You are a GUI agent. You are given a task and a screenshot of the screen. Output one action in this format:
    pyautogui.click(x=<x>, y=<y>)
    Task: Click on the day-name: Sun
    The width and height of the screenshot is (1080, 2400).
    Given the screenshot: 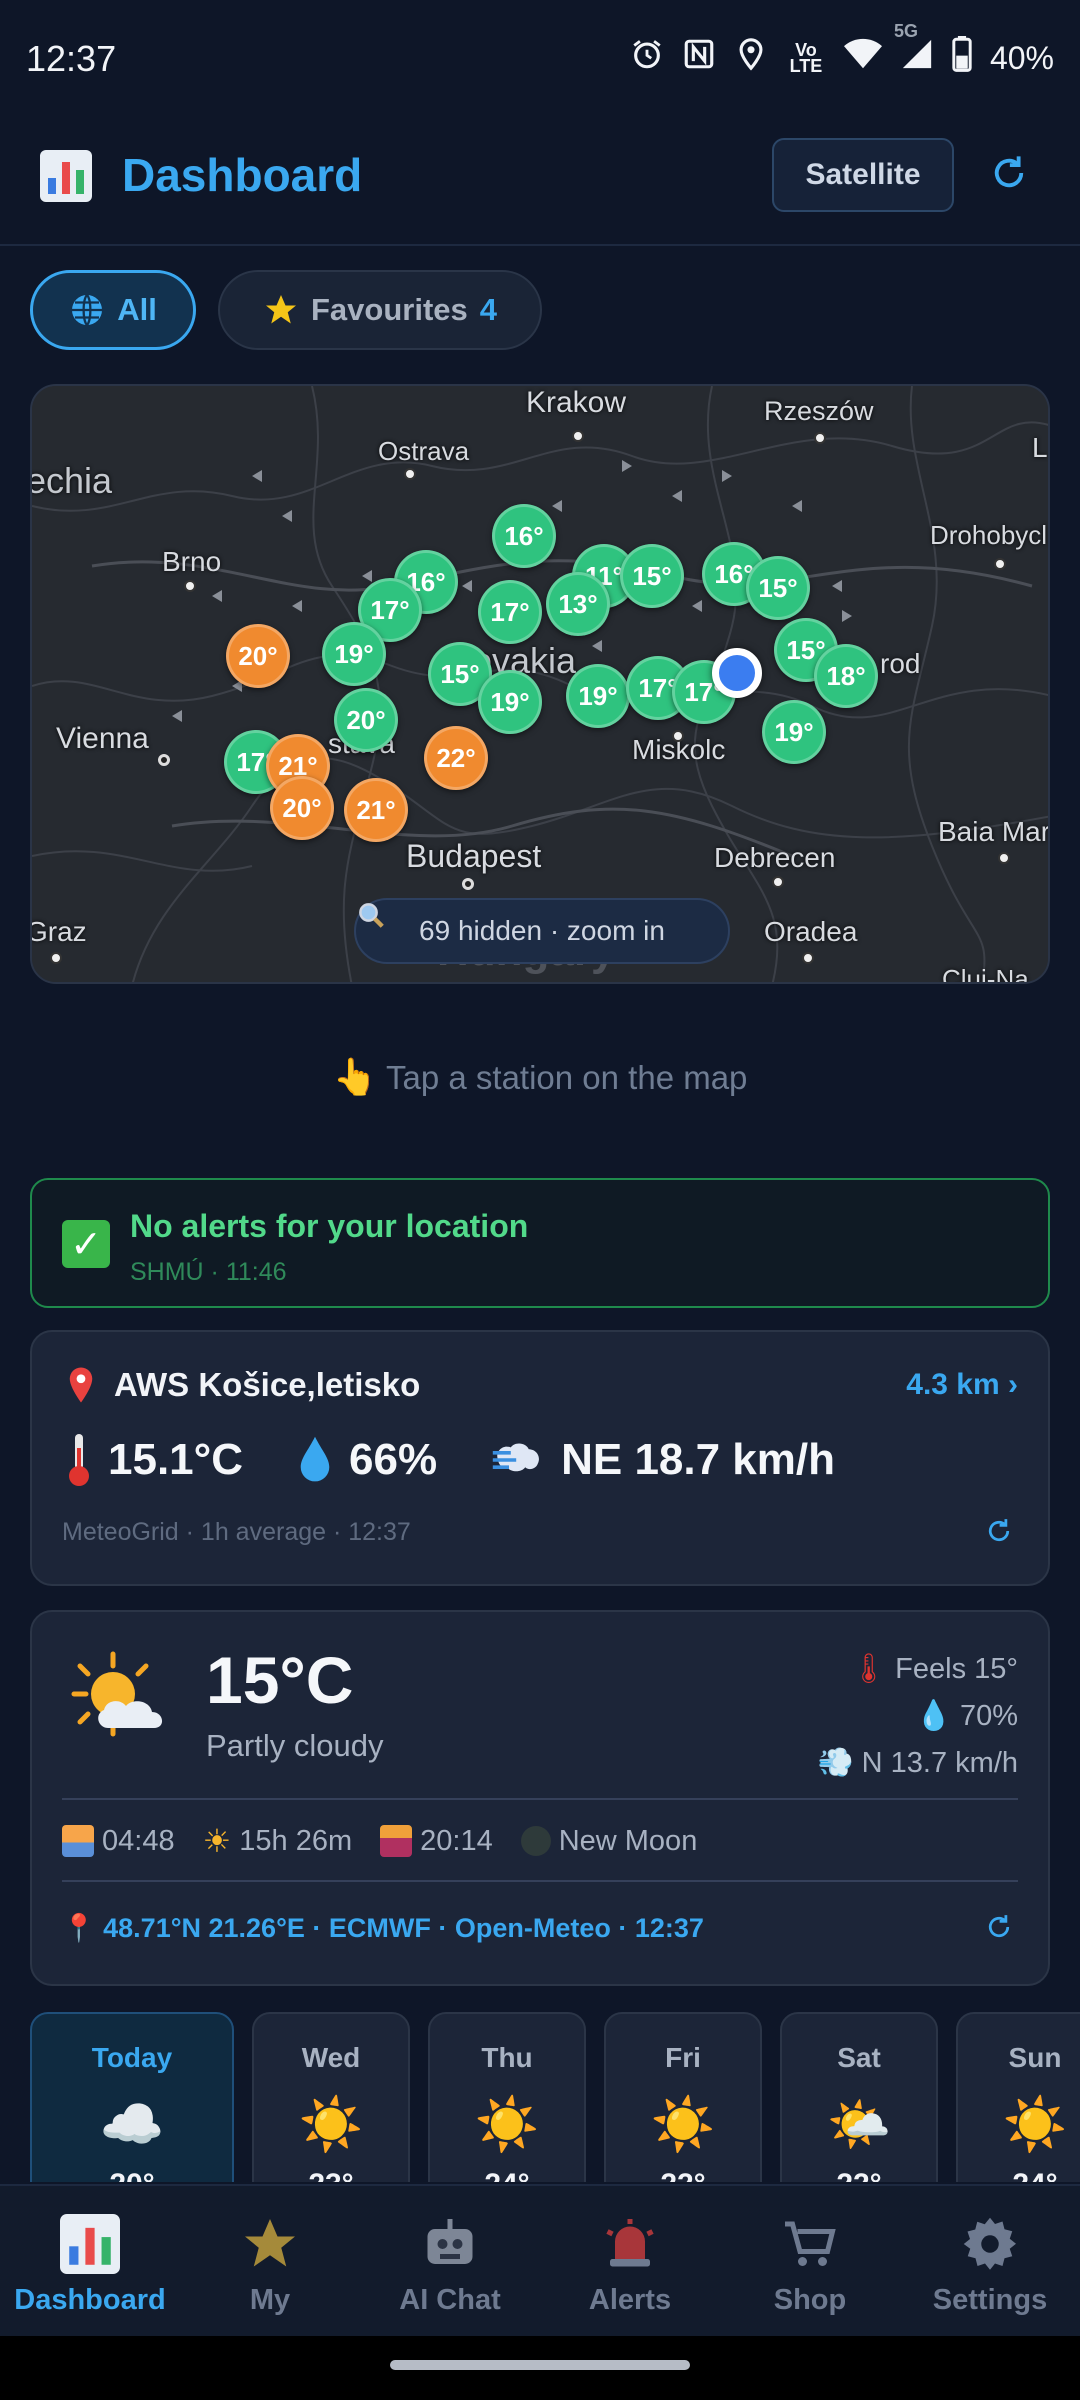 What is the action you would take?
    pyautogui.click(x=1035, y=2057)
    